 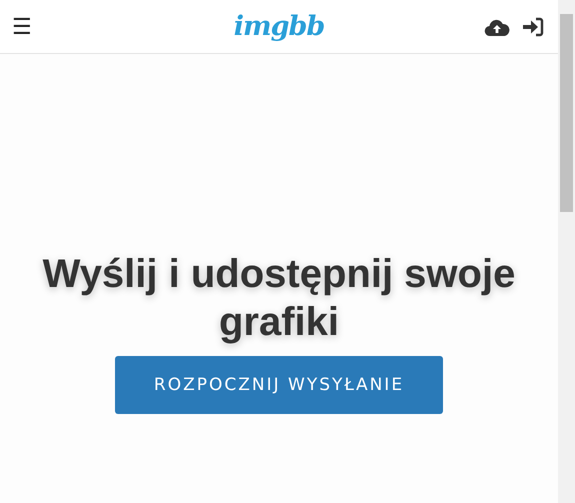 I want to click on logo: imgbb, so click(x=279, y=26).